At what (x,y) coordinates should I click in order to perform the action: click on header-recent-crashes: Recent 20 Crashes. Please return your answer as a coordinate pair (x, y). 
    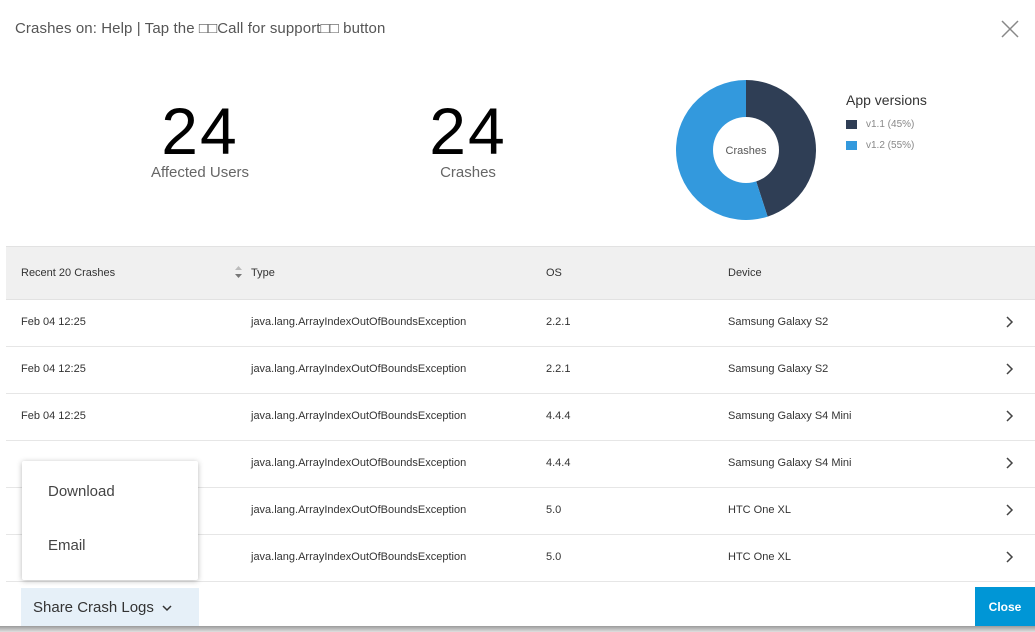
    Looking at the image, I should click on (68, 273).